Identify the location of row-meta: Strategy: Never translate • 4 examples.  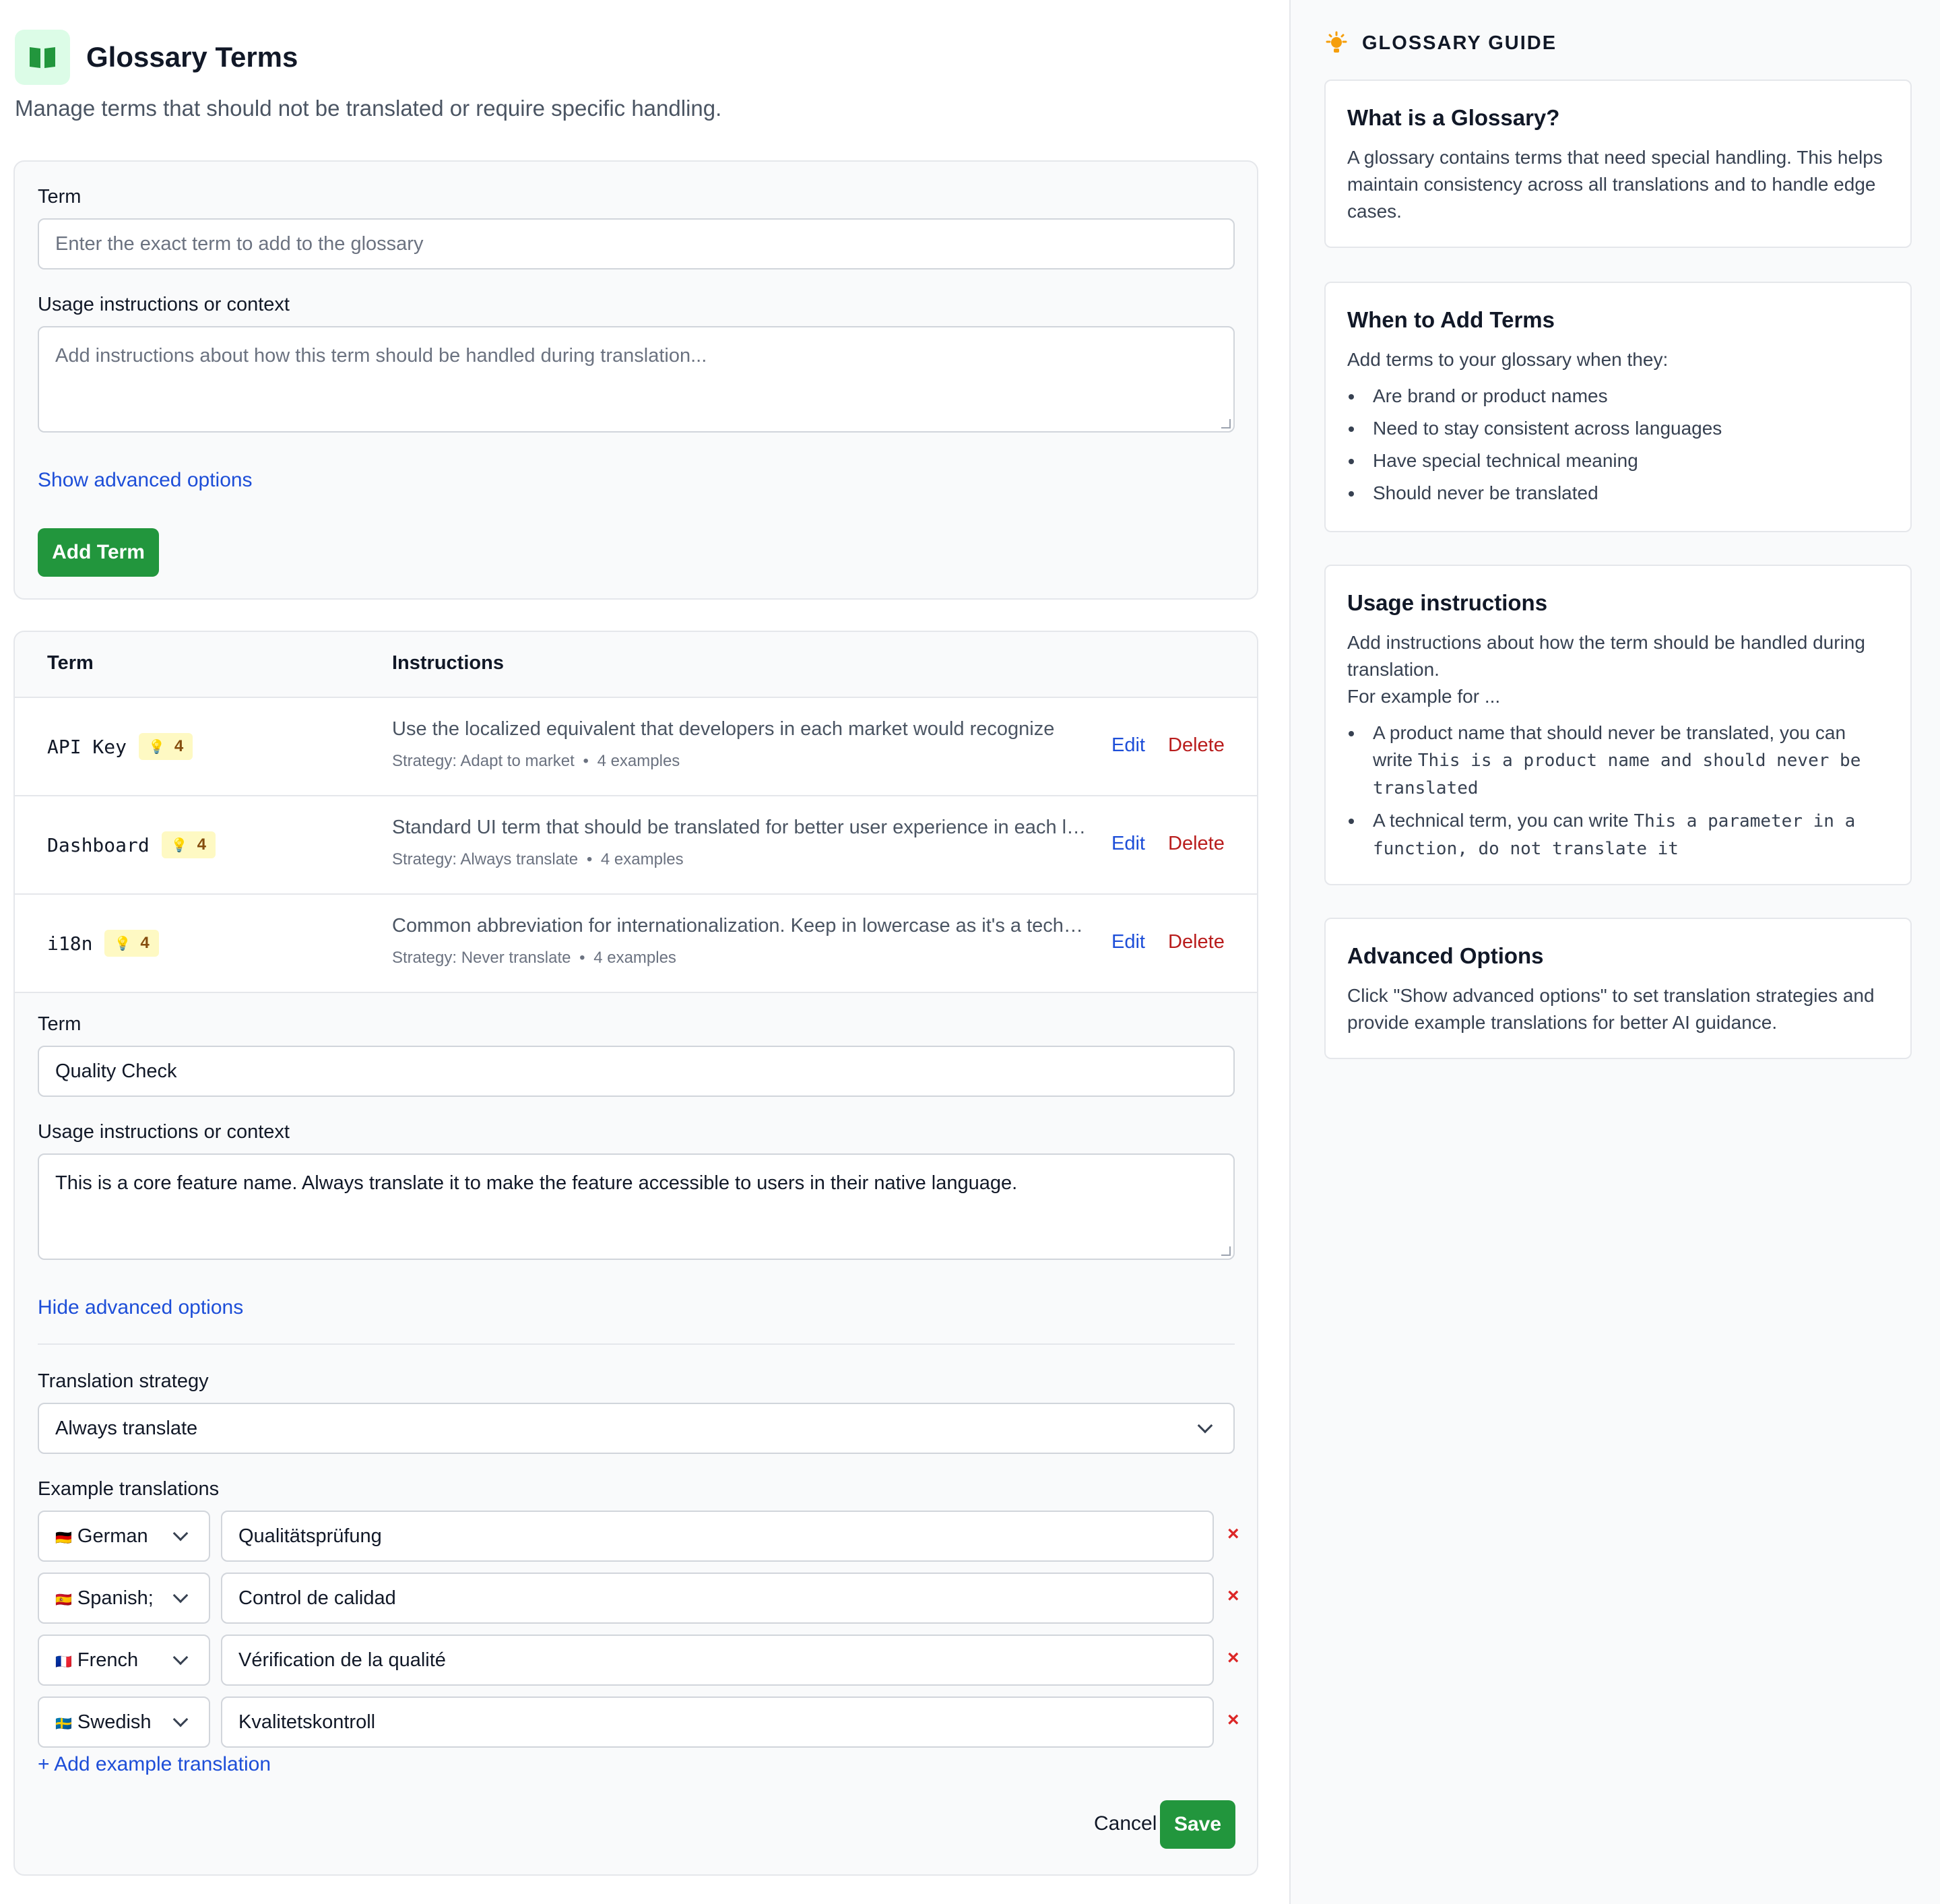
(534, 958).